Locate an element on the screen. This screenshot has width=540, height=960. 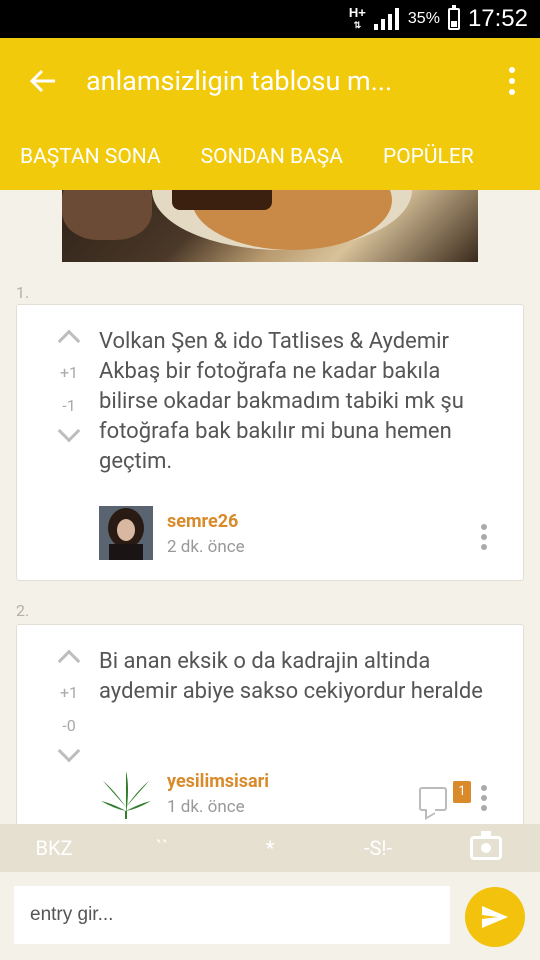
vote-panel: +1 -1 is located at coordinates (69, 386).